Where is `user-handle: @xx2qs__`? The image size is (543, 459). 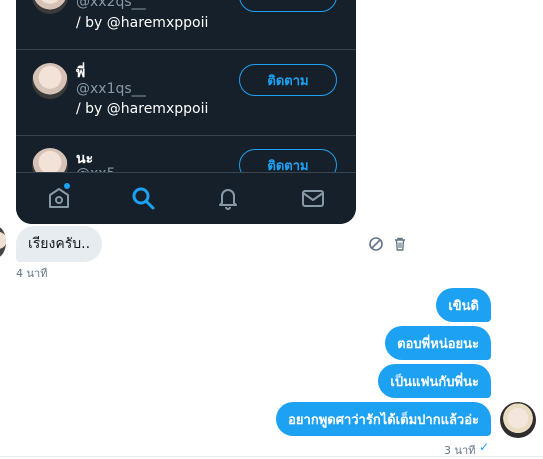 user-handle: @xx2qs__ is located at coordinates (111, 5).